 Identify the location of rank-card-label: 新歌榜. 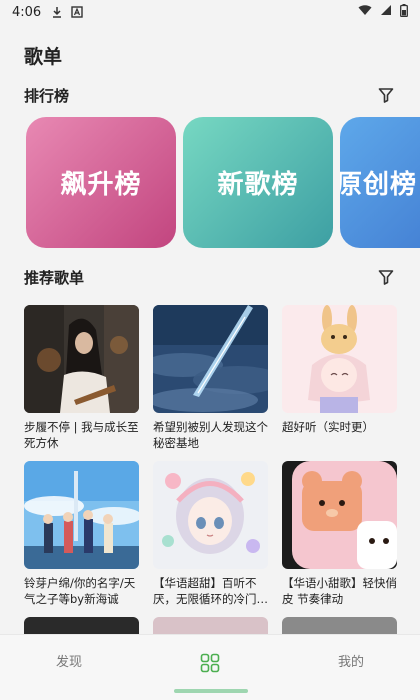
(258, 185).